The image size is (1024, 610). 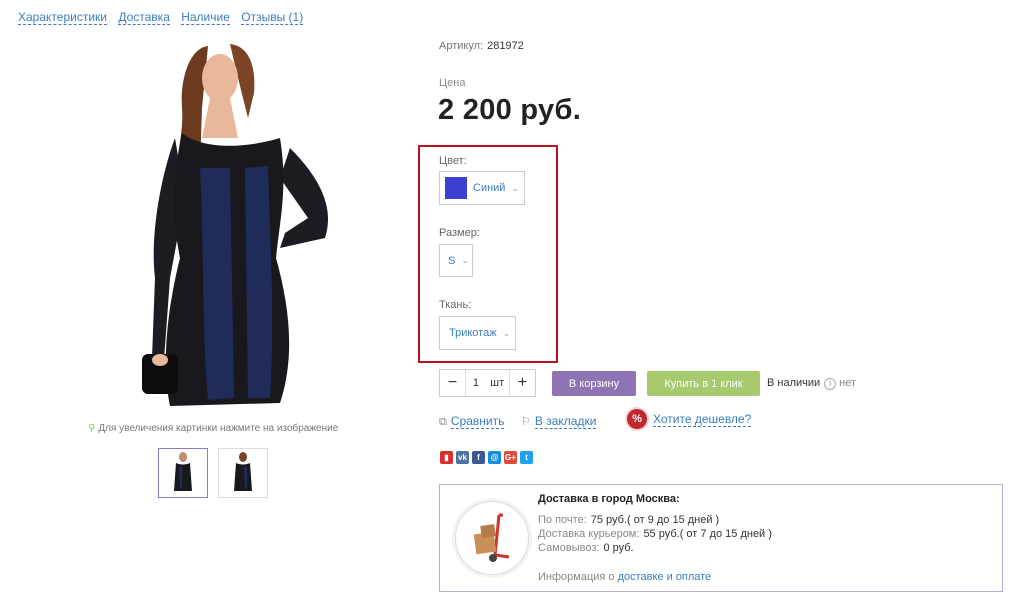 What do you see at coordinates (830, 384) in the screenshot?
I see `info-icon: i` at bounding box center [830, 384].